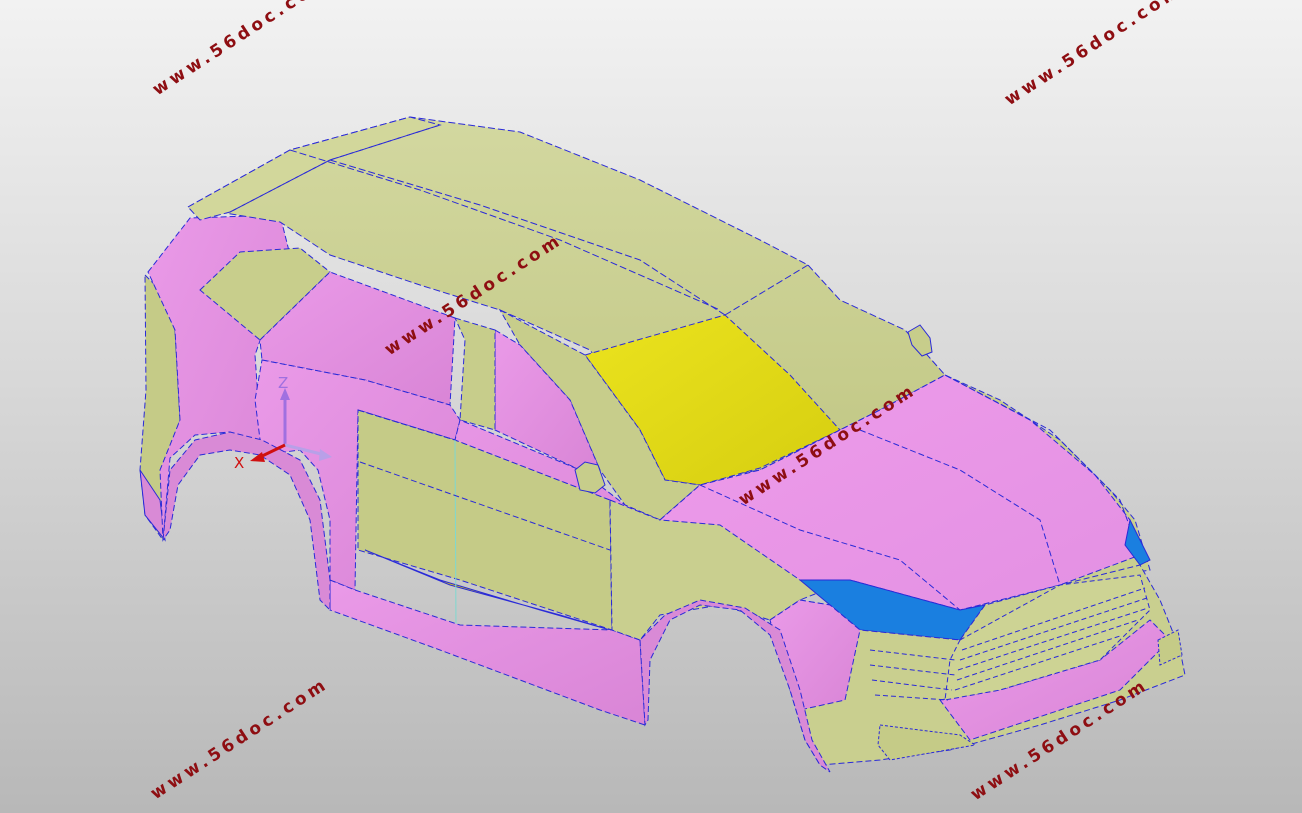  I want to click on z-axis-label: Z, so click(283, 383).